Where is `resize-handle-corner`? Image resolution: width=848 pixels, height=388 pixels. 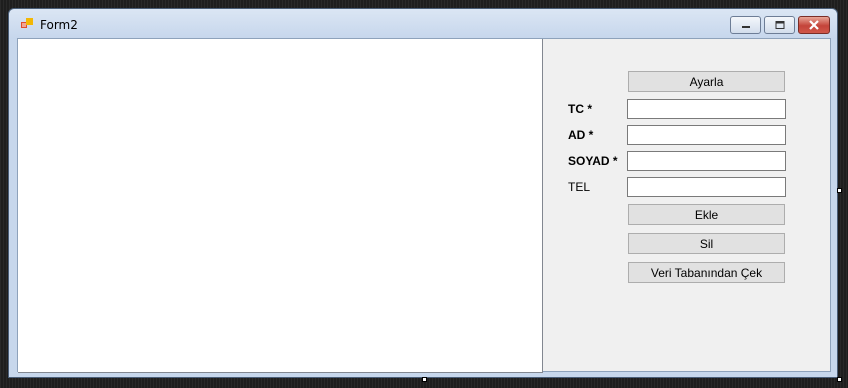
resize-handle-corner is located at coordinates (839, 379).